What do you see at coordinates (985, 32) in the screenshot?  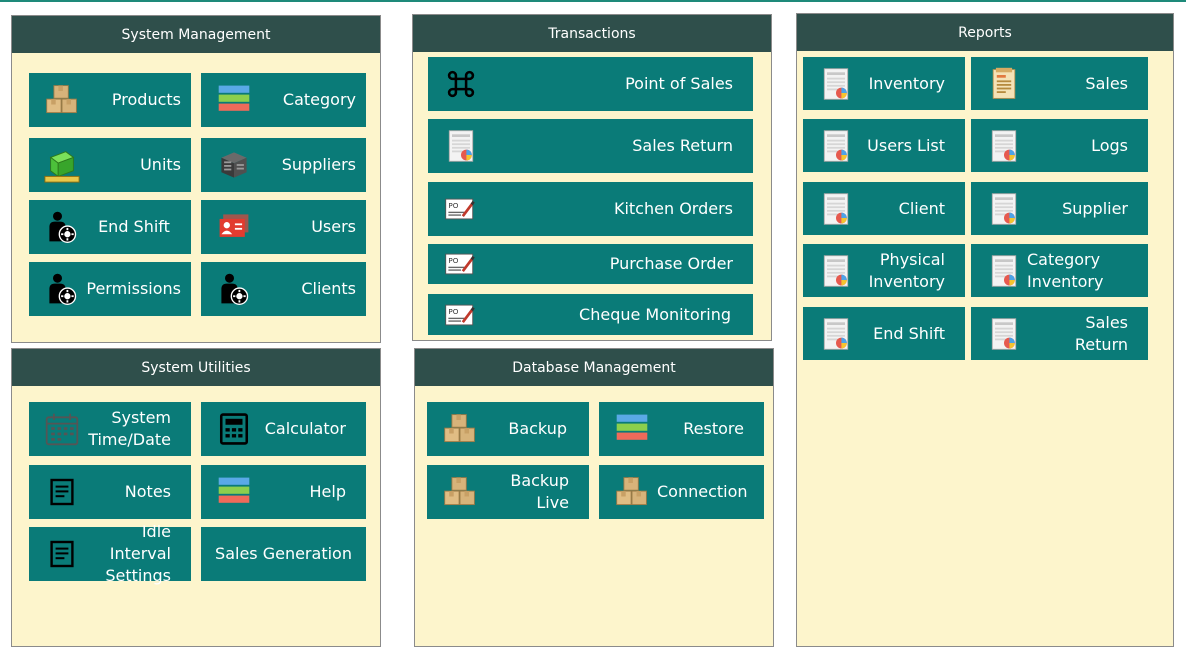 I see `panel-title: Reports` at bounding box center [985, 32].